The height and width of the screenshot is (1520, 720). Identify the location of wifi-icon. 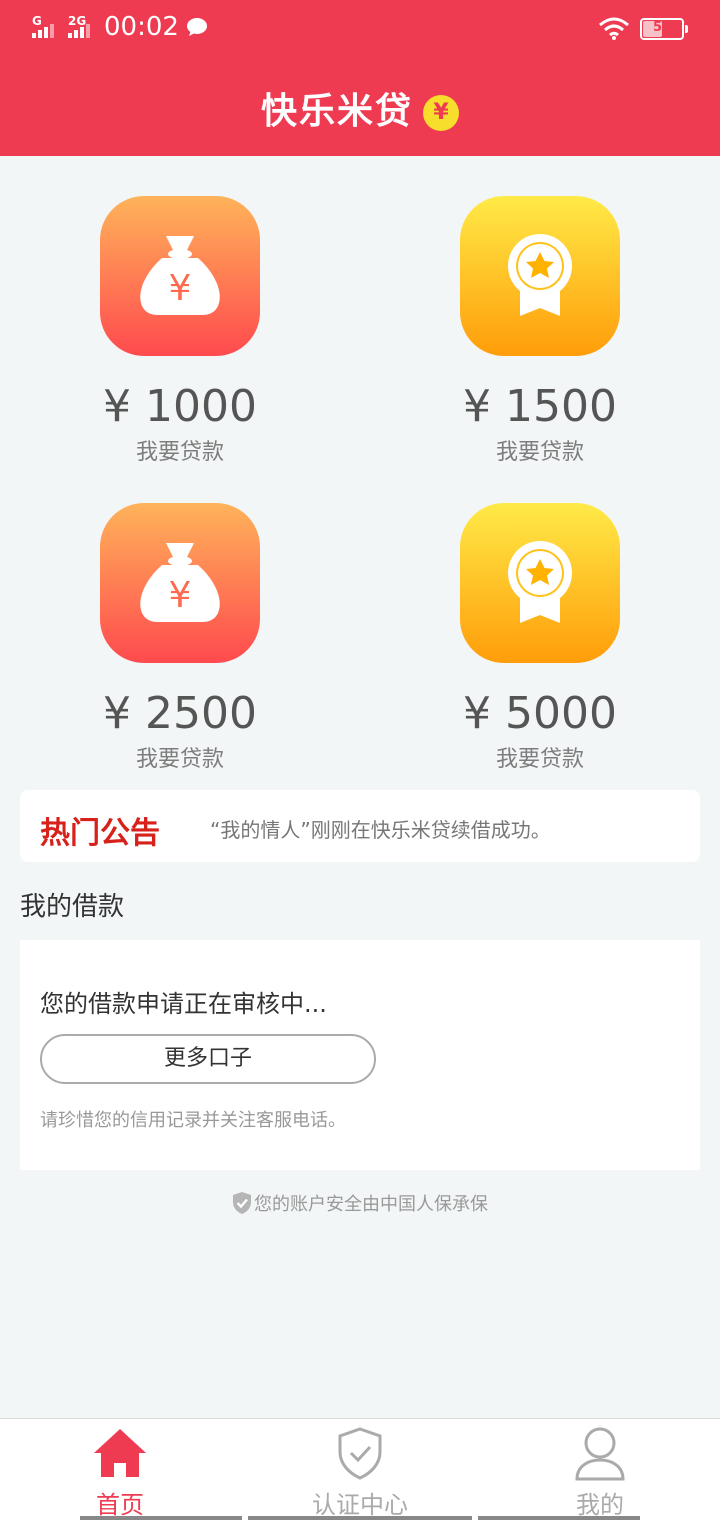
(614, 28).